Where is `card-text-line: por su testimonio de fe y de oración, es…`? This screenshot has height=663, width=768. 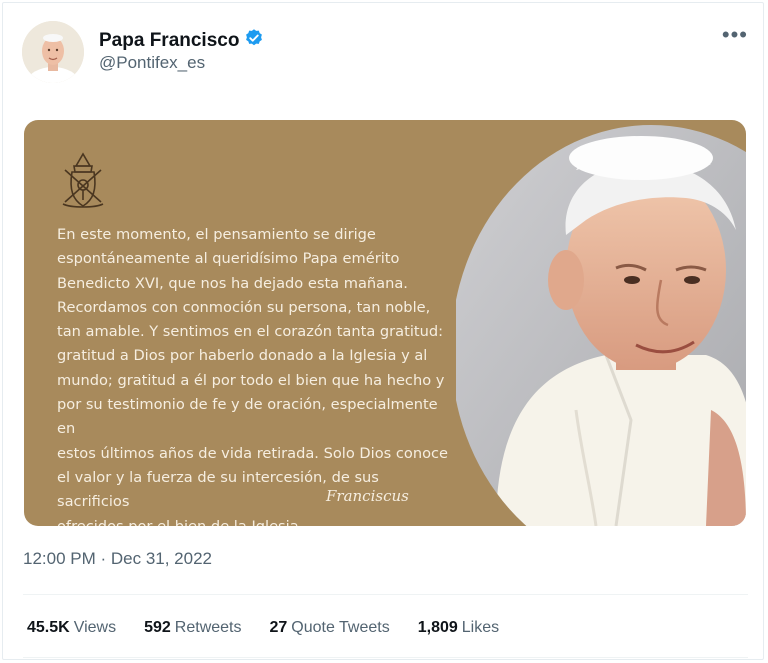
card-text-line: por su testimonio de fe y de oración, es… is located at coordinates (247, 417).